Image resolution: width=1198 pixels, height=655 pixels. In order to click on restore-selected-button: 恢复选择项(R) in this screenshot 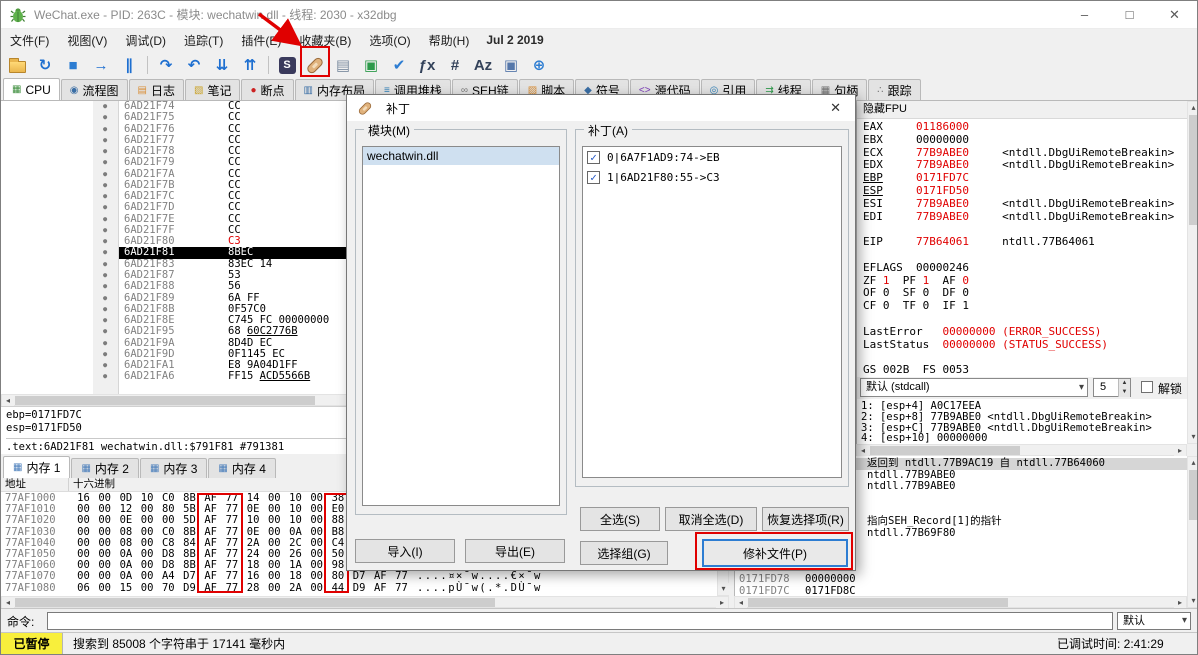, I will do `click(805, 519)`.